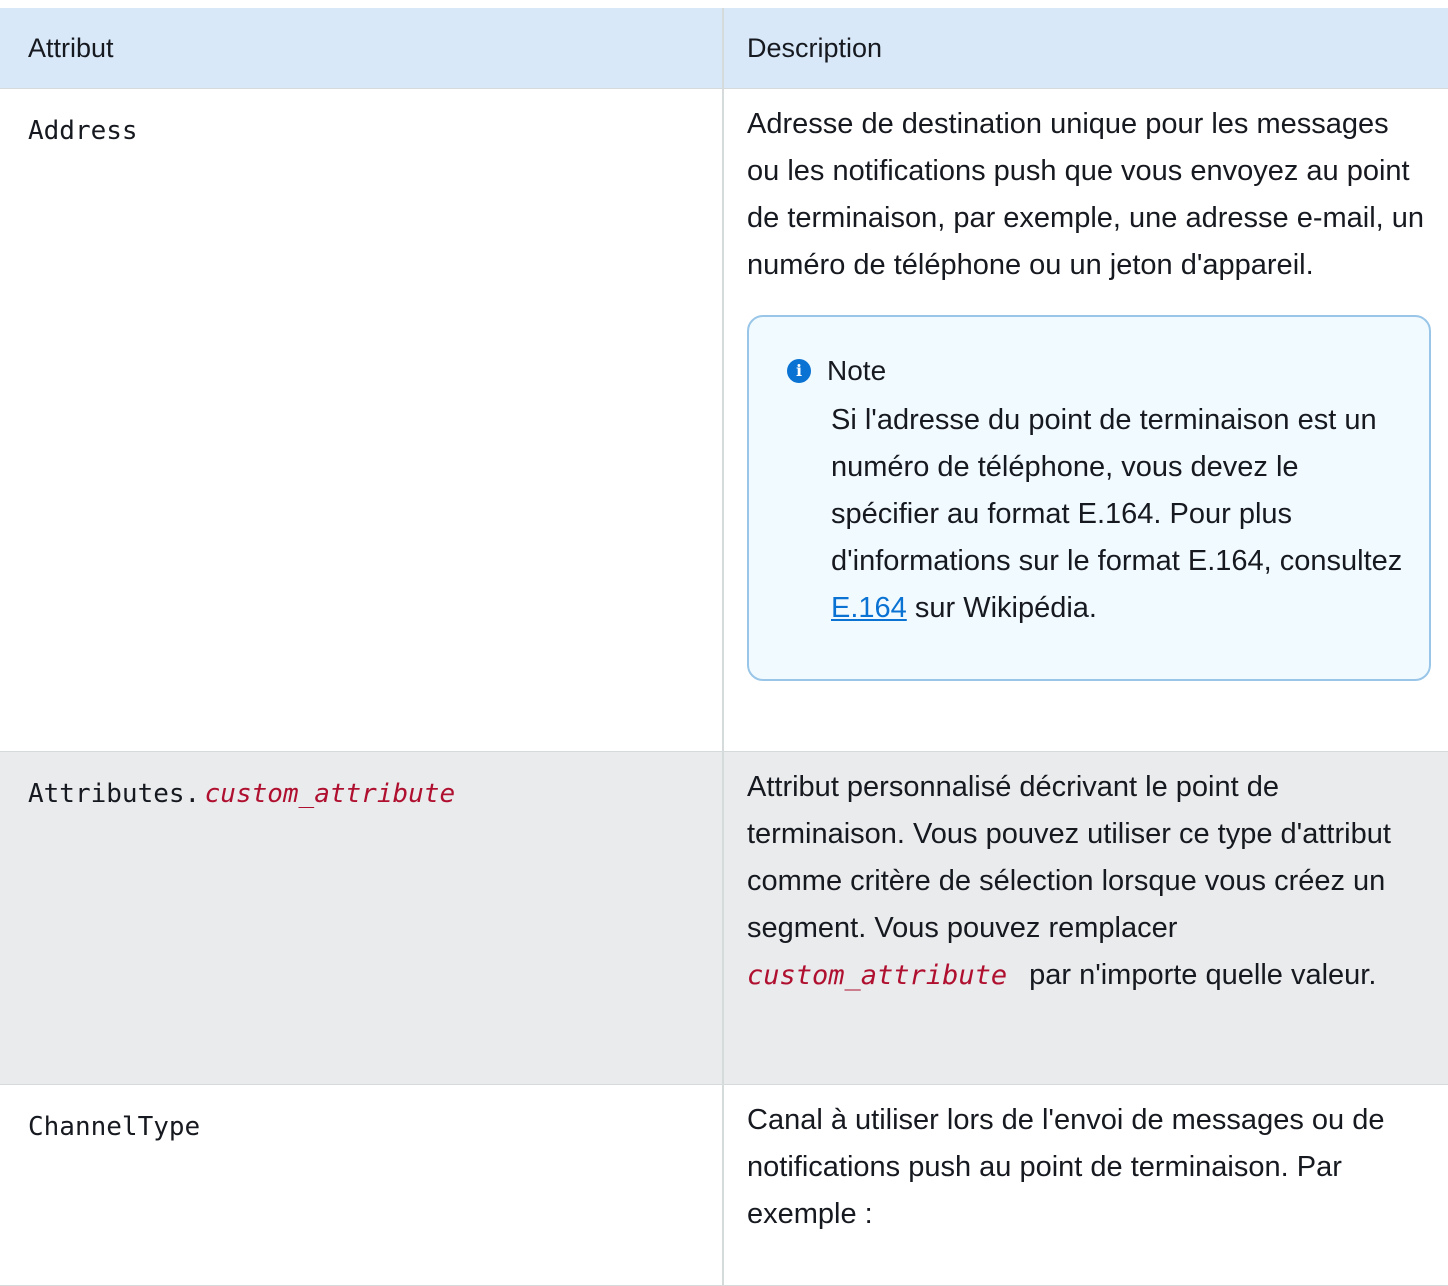  I want to click on description-variable: custom_attribute, so click(877, 975).